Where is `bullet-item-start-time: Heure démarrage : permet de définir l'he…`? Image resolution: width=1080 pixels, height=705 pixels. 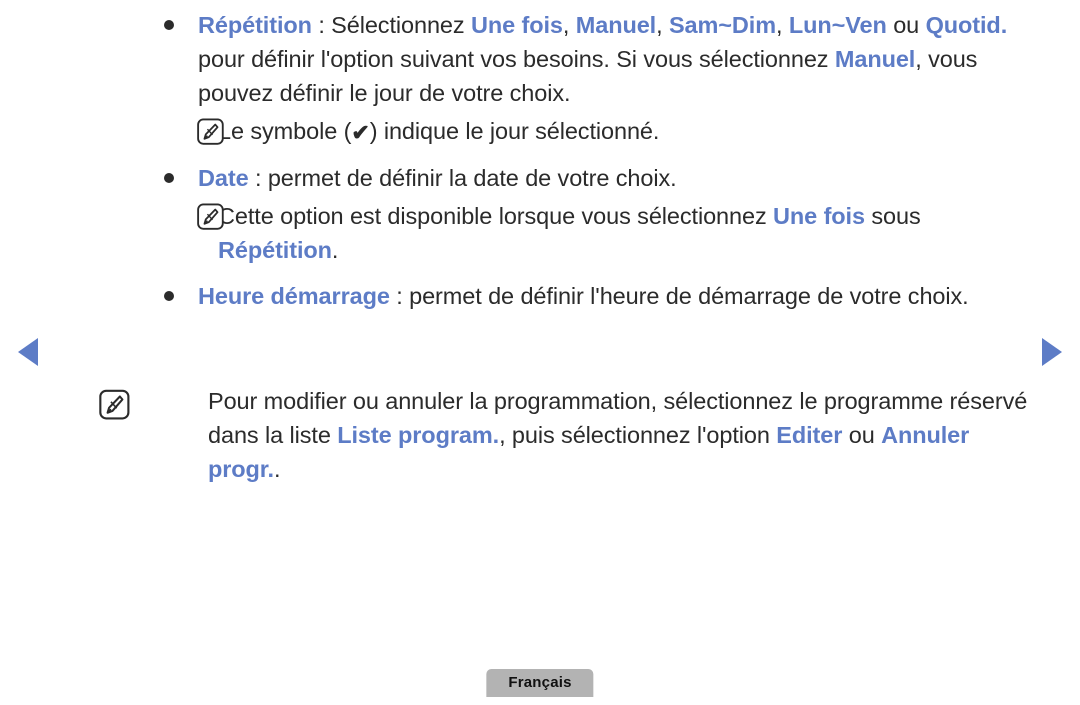
bullet-item-start-time: Heure démarrage : permet de définir l'he… is located at coordinates (590, 296).